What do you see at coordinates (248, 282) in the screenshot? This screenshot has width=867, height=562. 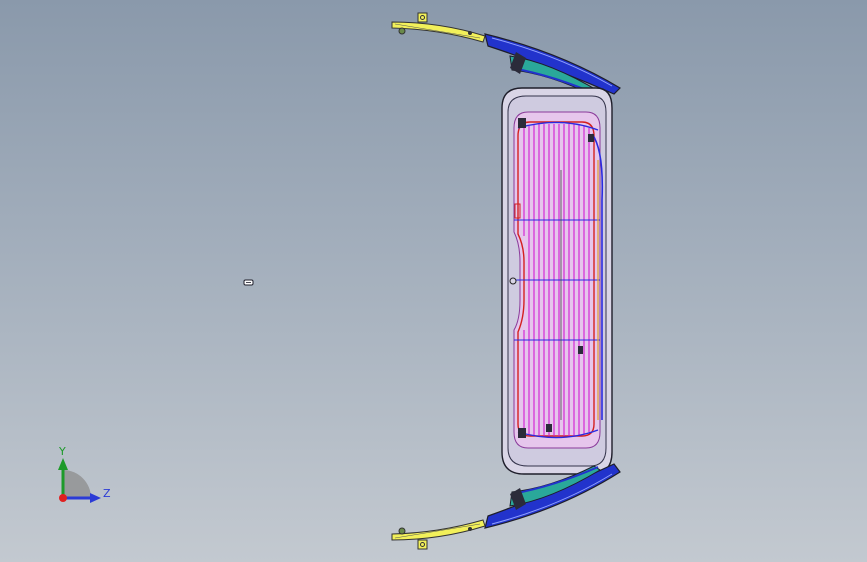 I see `small-clip` at bounding box center [248, 282].